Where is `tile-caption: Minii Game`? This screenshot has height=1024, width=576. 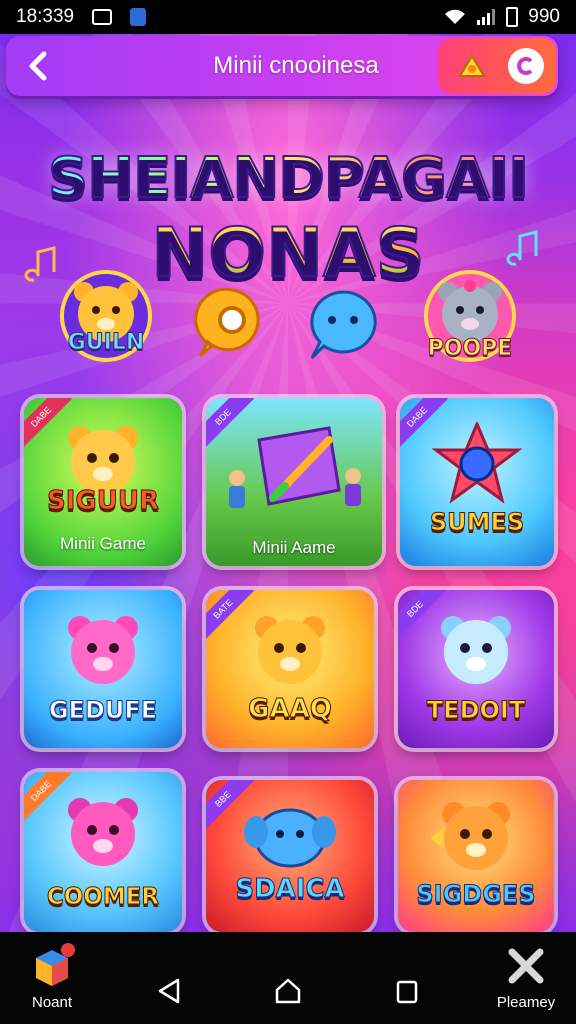 tile-caption: Minii Game is located at coordinates (103, 543).